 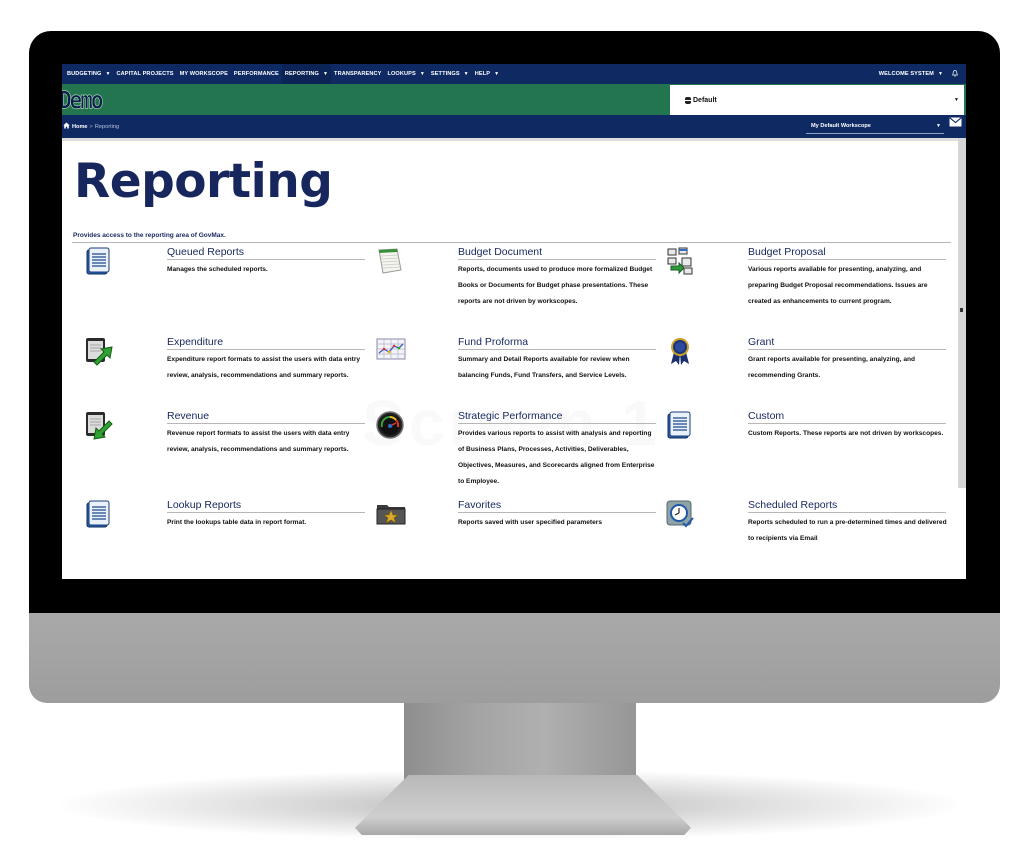 I want to click on nav-settings: SETTINGS ▼, so click(x=450, y=74).